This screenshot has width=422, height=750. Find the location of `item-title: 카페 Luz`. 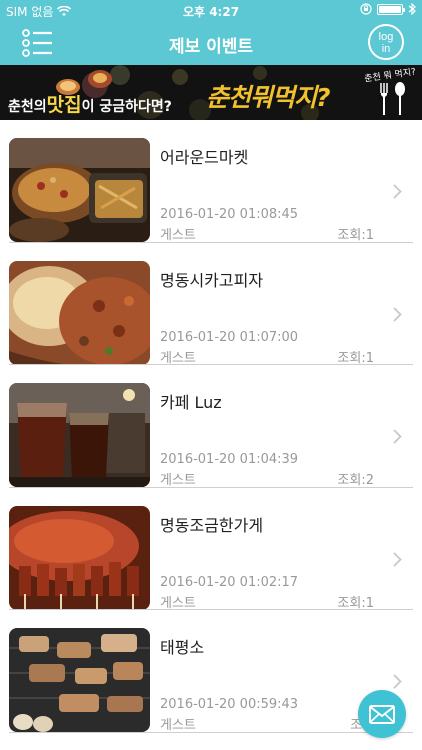

item-title: 카페 Luz is located at coordinates (191, 402).